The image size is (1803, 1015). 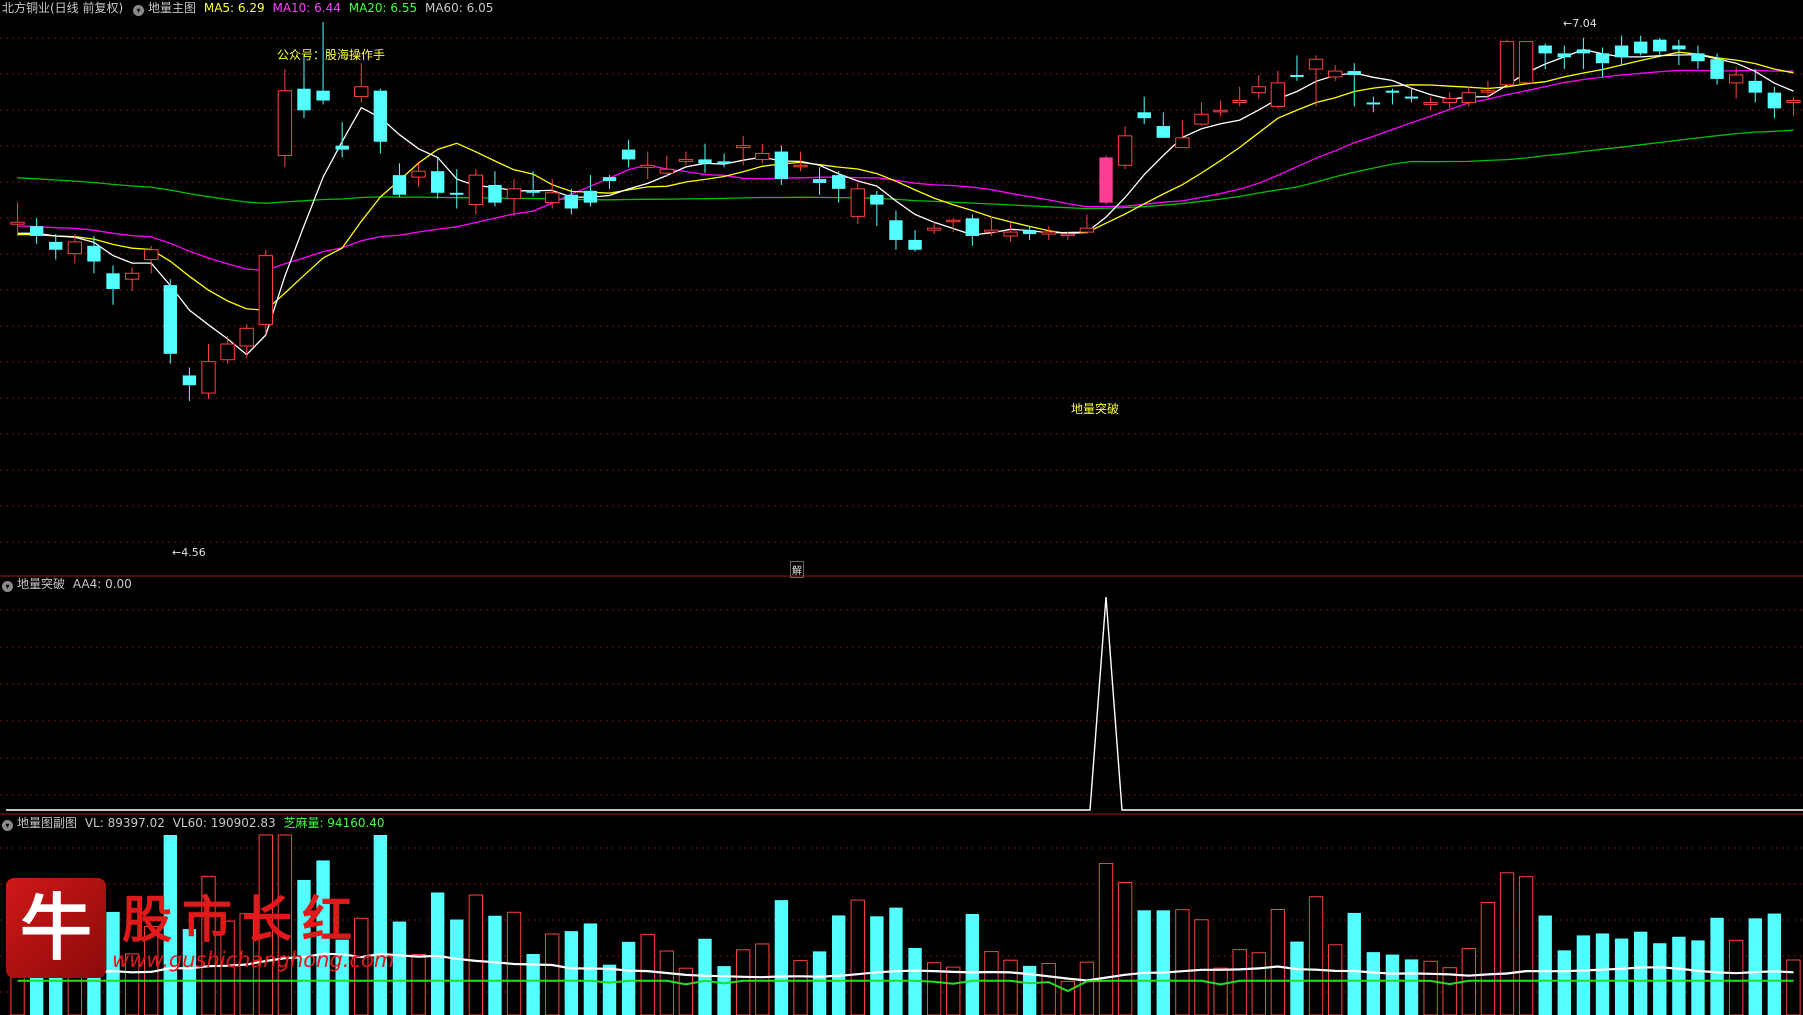 What do you see at coordinates (124, 823) in the screenshot?
I see `vl-label: VL: 89397.02` at bounding box center [124, 823].